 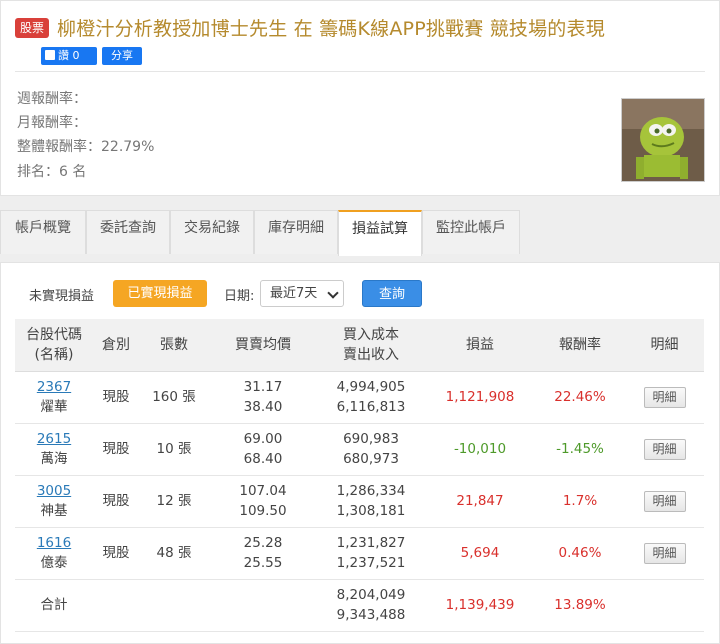 What do you see at coordinates (86, 147) in the screenshot?
I see `overall-return: 整體報酬率：22.79%` at bounding box center [86, 147].